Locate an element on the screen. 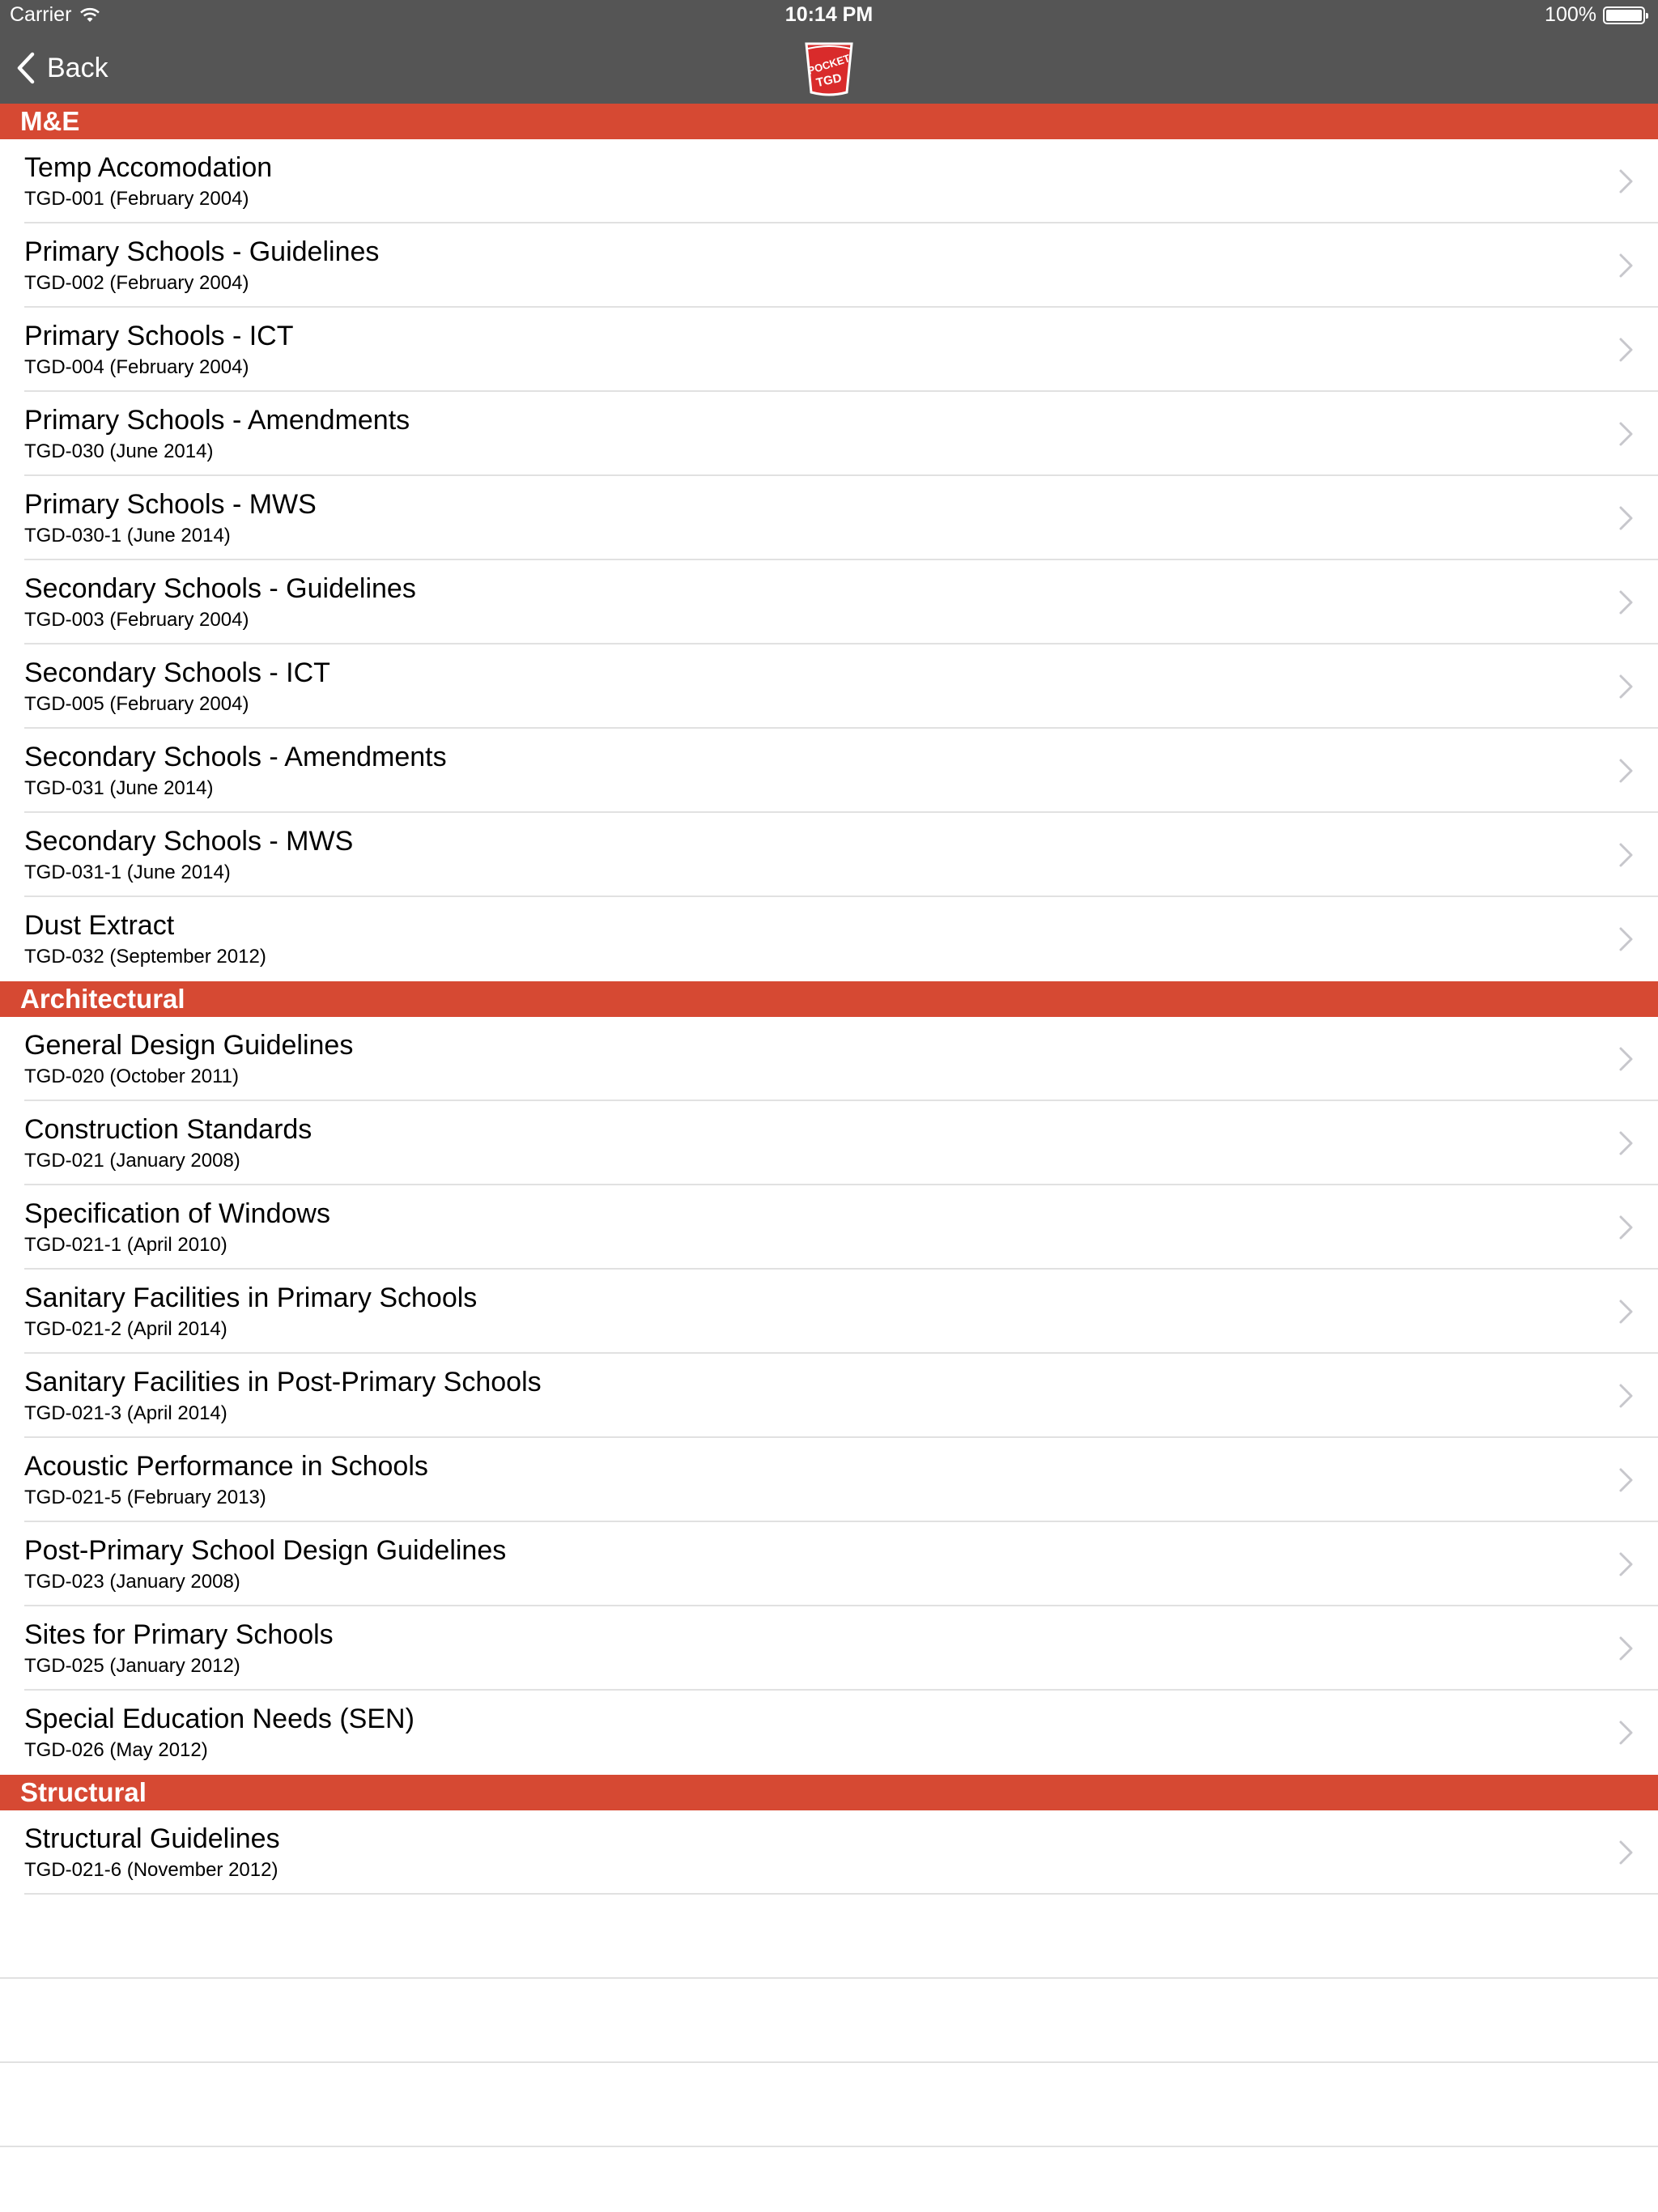 This screenshot has height=2212, width=1658. item-title: Primary Schools - Amendments is located at coordinates (217, 421).